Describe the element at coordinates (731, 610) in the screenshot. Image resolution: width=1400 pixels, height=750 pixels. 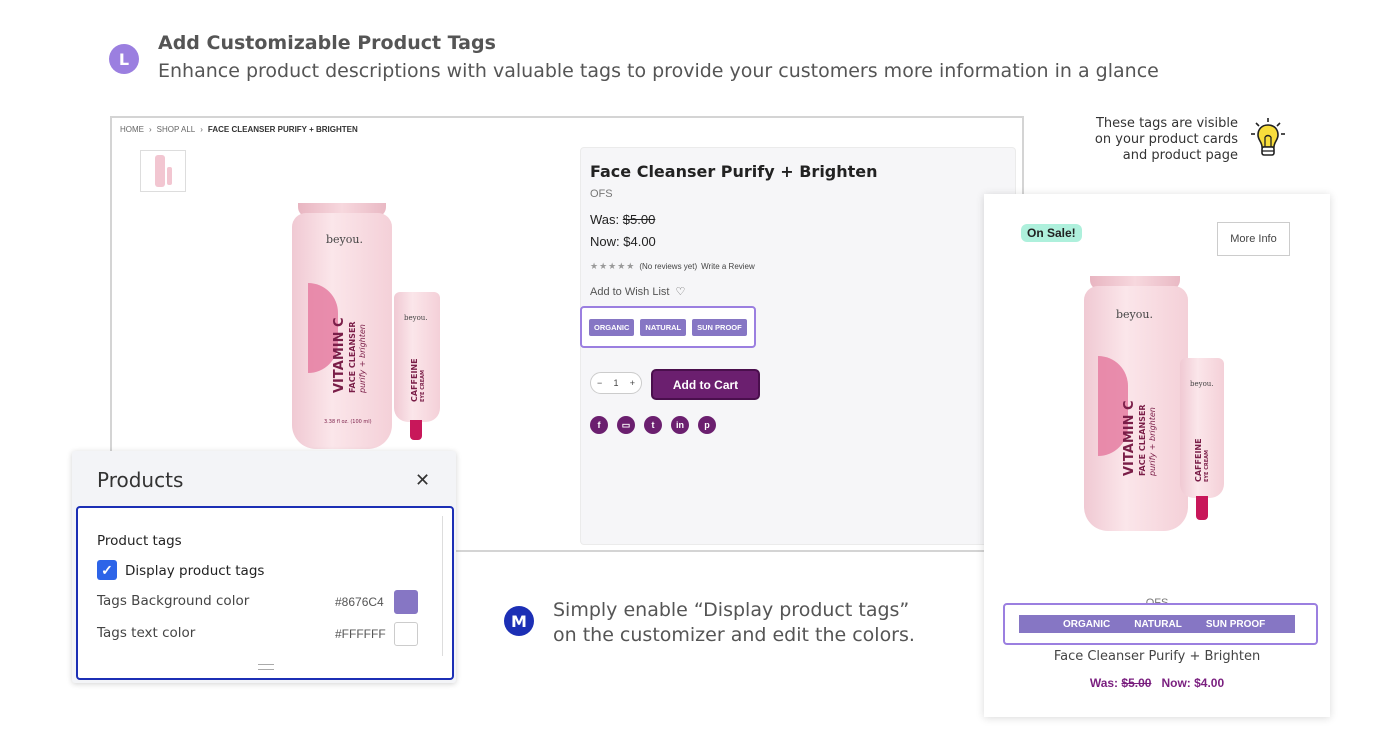
I see `step-m-line: Simply enable “Display product tags”` at that location.